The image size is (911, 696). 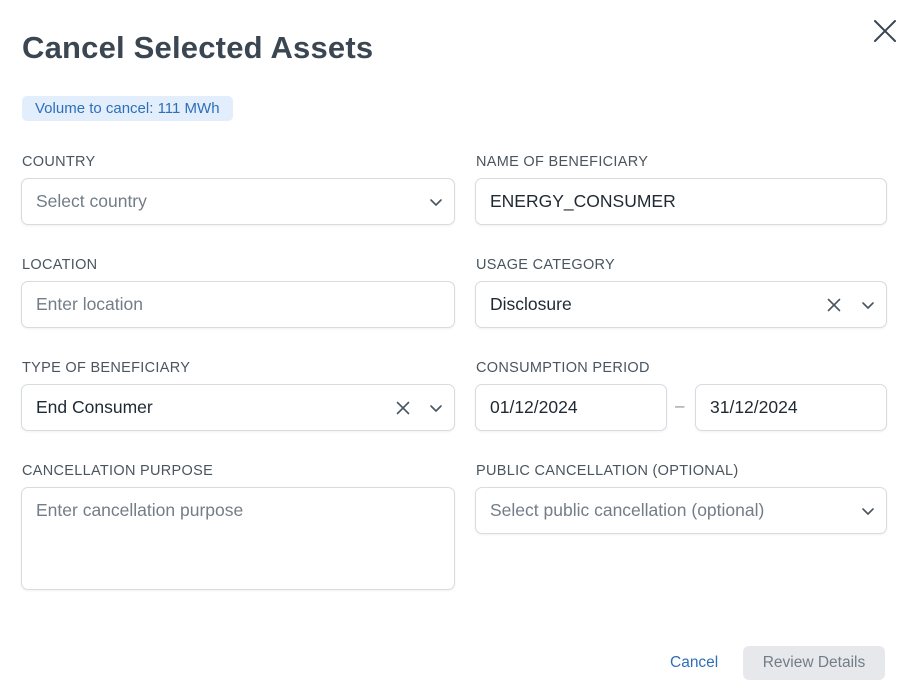 What do you see at coordinates (754, 407) in the screenshot?
I see `period-end-value: 31/12/2024` at bounding box center [754, 407].